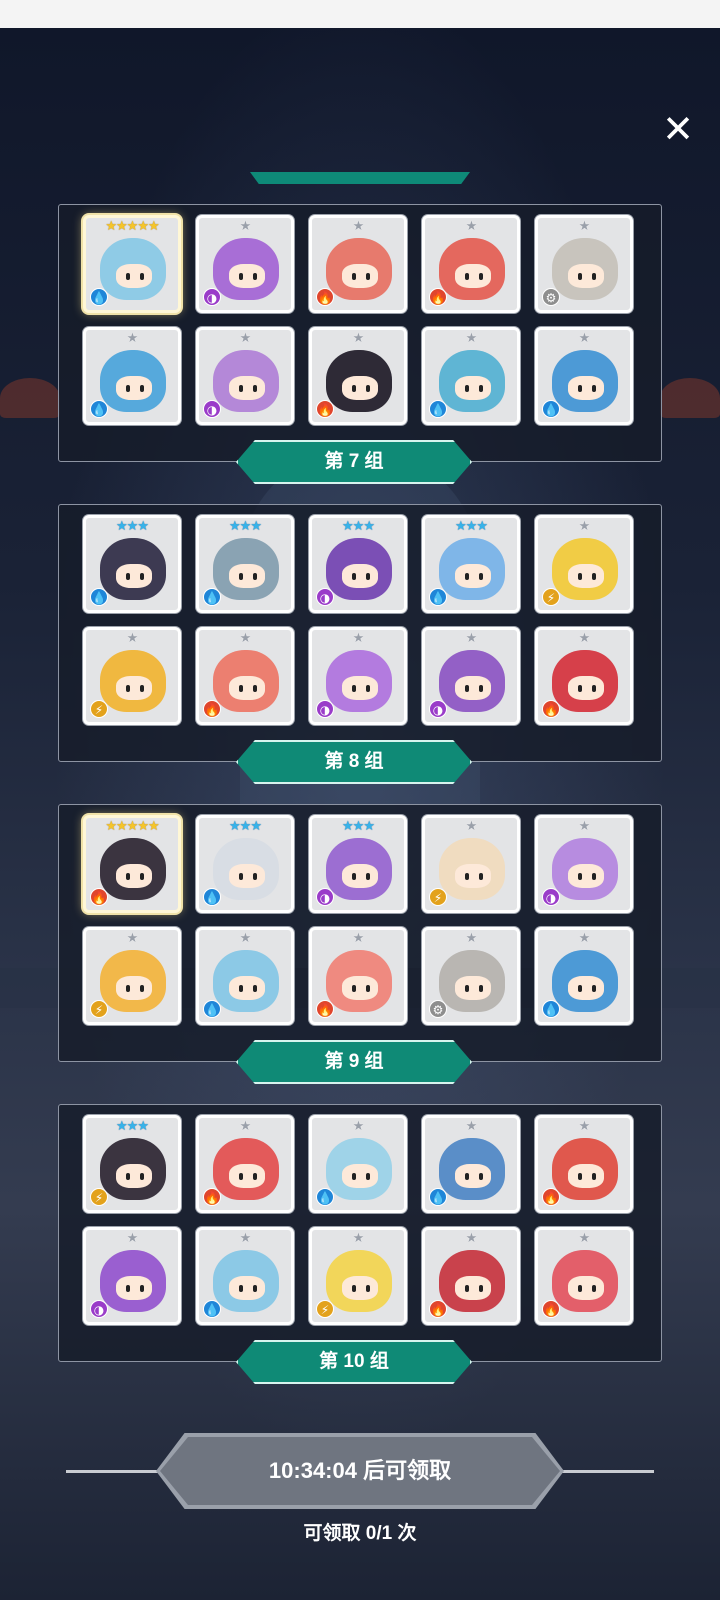 This screenshot has height=1600, width=720. What do you see at coordinates (132, 264) in the screenshot?
I see `hero-card: ★★★★★ 💧` at bounding box center [132, 264].